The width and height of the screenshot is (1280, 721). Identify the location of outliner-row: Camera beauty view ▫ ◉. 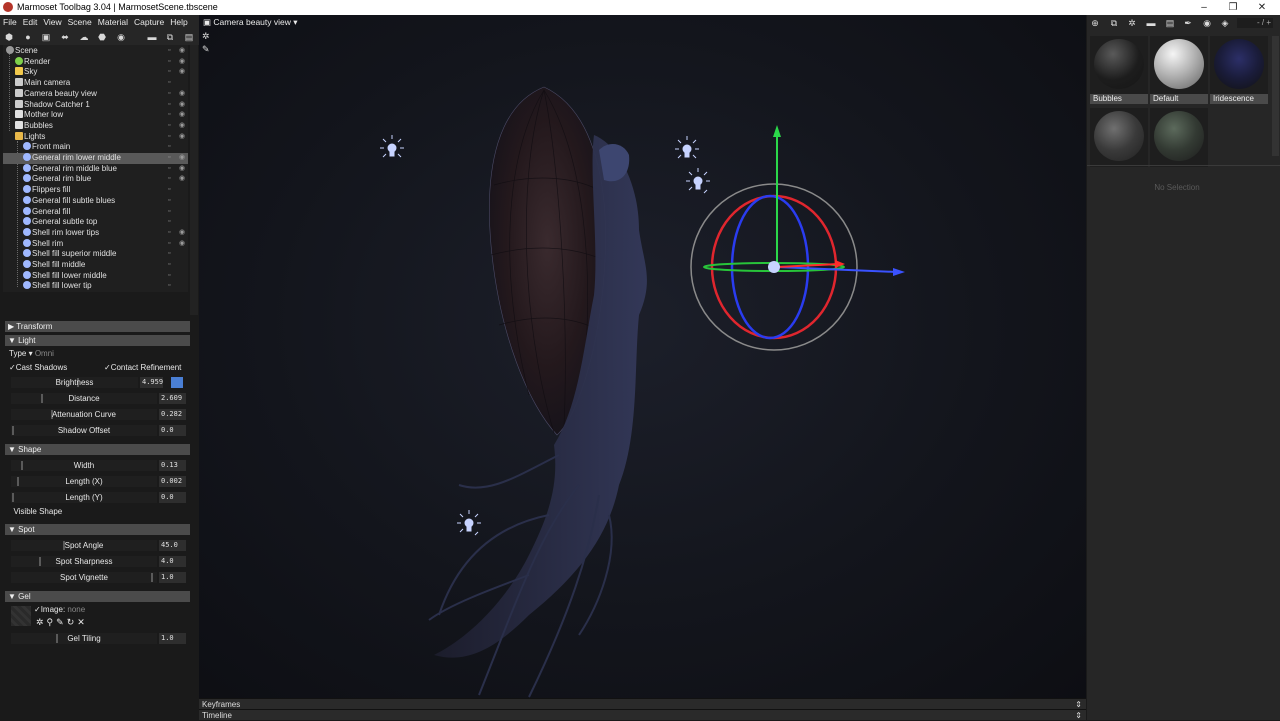
(95, 94).